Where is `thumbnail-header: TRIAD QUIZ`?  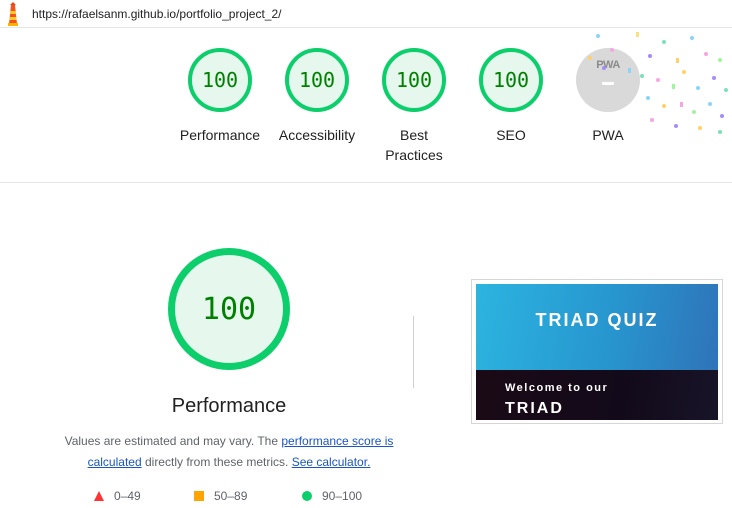 thumbnail-header: TRIAD QUIZ is located at coordinates (597, 327).